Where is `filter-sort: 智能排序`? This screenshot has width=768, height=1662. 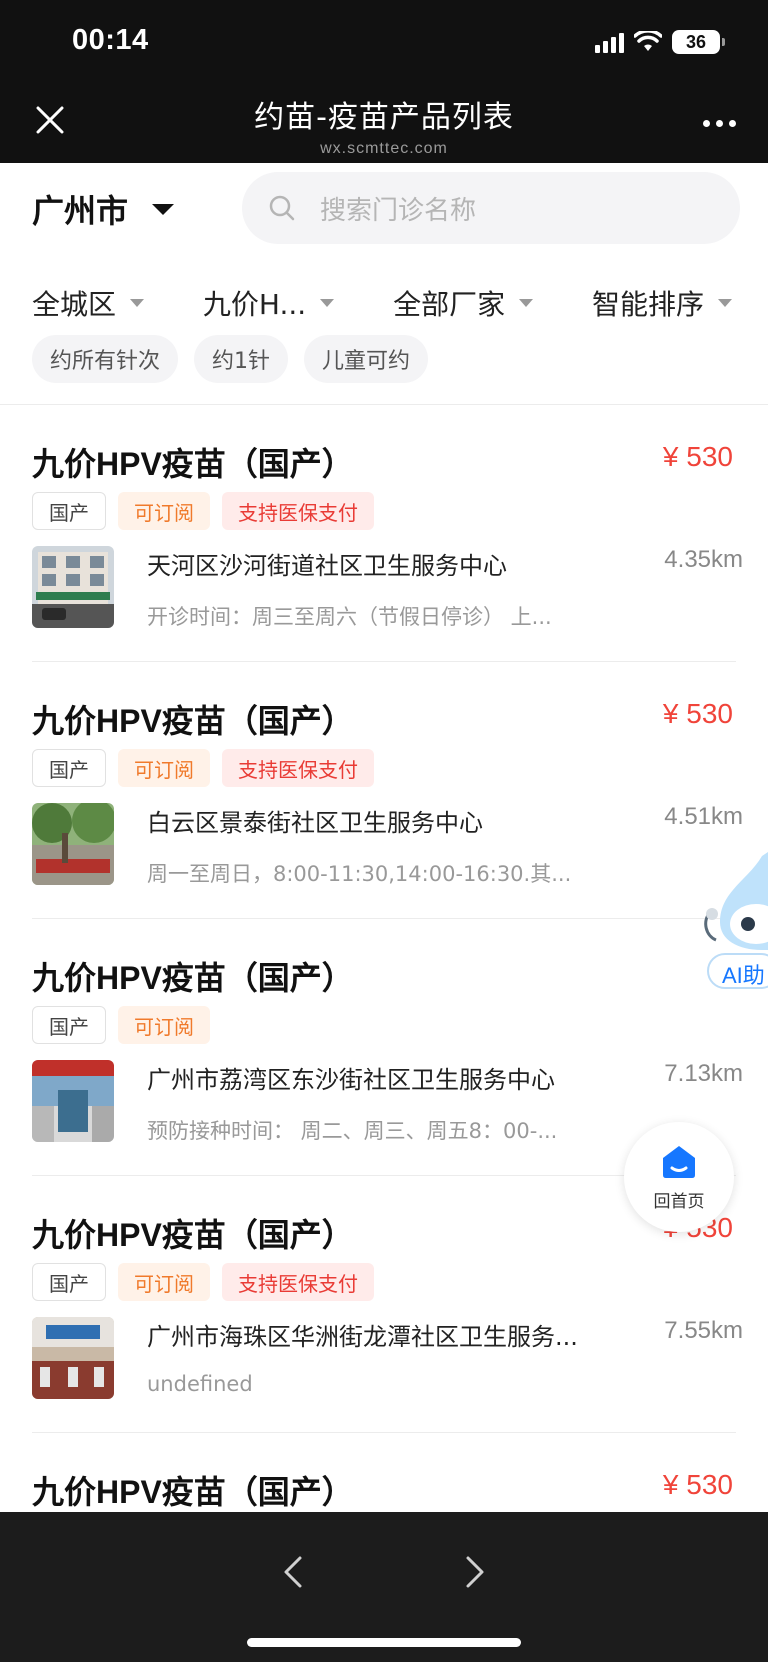 filter-sort: 智能排序 is located at coordinates (662, 303).